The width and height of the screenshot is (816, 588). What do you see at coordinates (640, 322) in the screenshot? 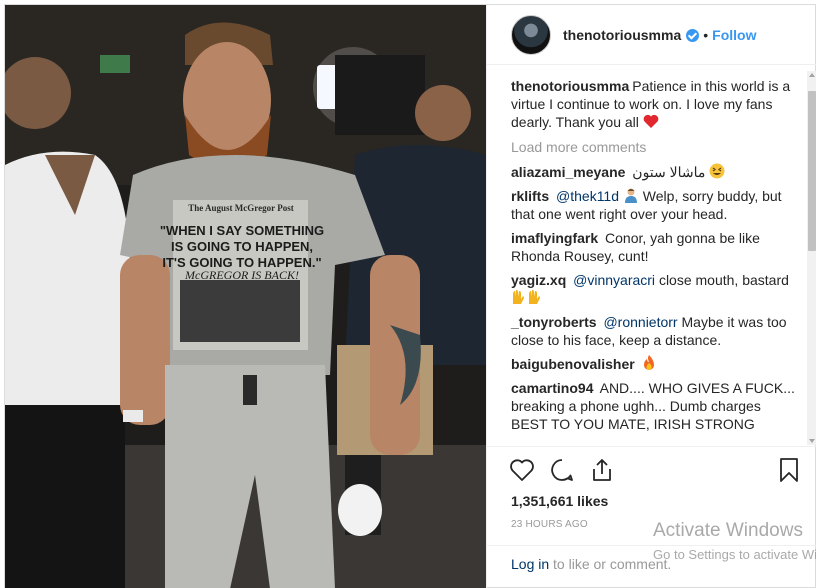
I see `comment-mention: @ronnietorr` at bounding box center [640, 322].